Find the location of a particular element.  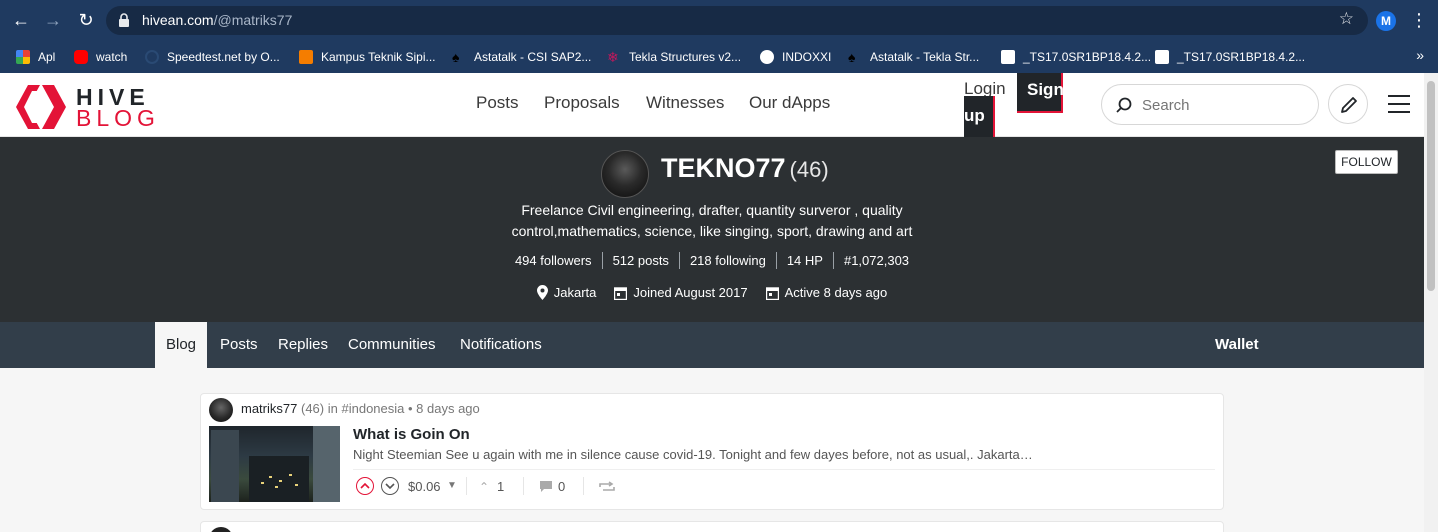

nav-our-dapps: Our dApps is located at coordinates (789, 103).